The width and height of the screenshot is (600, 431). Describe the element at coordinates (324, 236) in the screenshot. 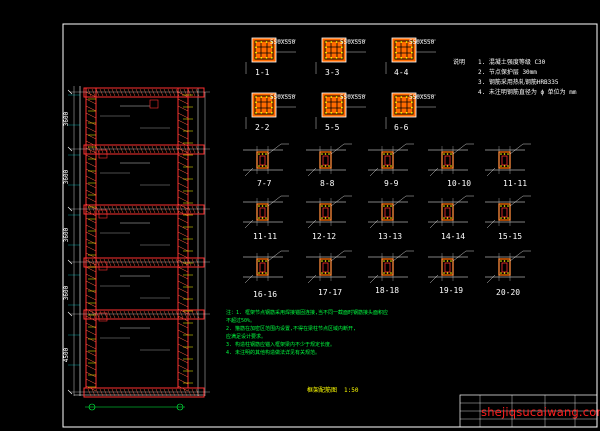

I see `detail-label: 12-12` at that location.